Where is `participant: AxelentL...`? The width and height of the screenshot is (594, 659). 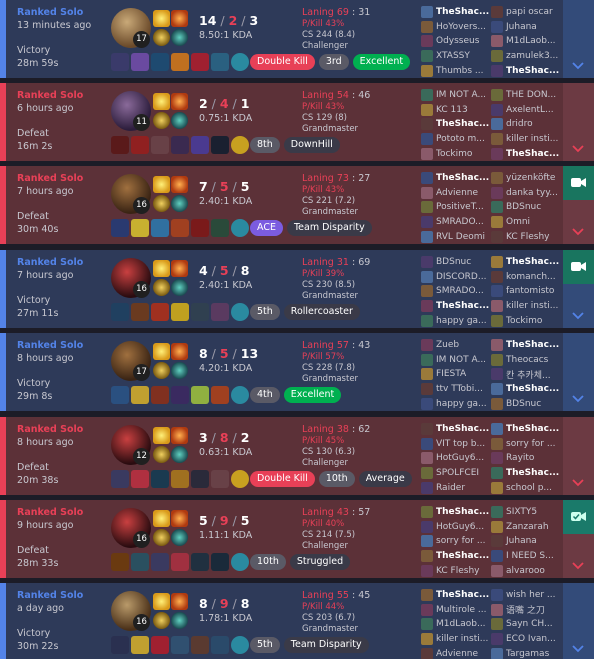
participant: AxelentL... is located at coordinates (526, 110).